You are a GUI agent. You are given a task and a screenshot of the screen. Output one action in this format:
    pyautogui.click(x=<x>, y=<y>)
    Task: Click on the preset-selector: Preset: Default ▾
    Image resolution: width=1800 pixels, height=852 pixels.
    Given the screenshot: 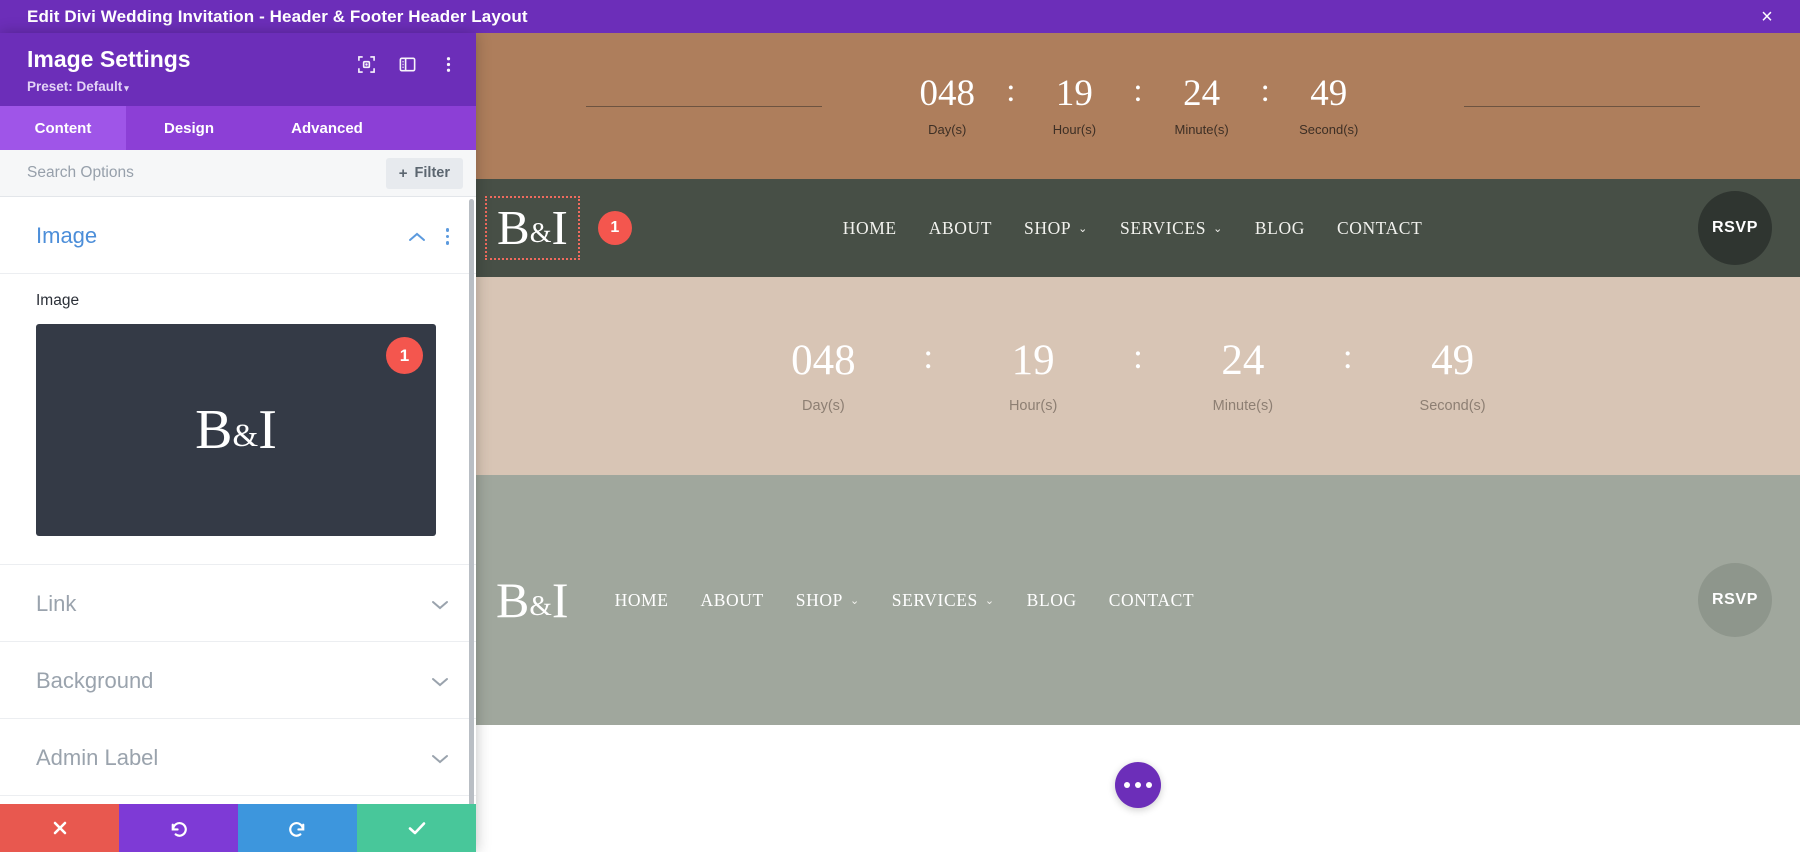 What is the action you would take?
    pyautogui.click(x=240, y=86)
    